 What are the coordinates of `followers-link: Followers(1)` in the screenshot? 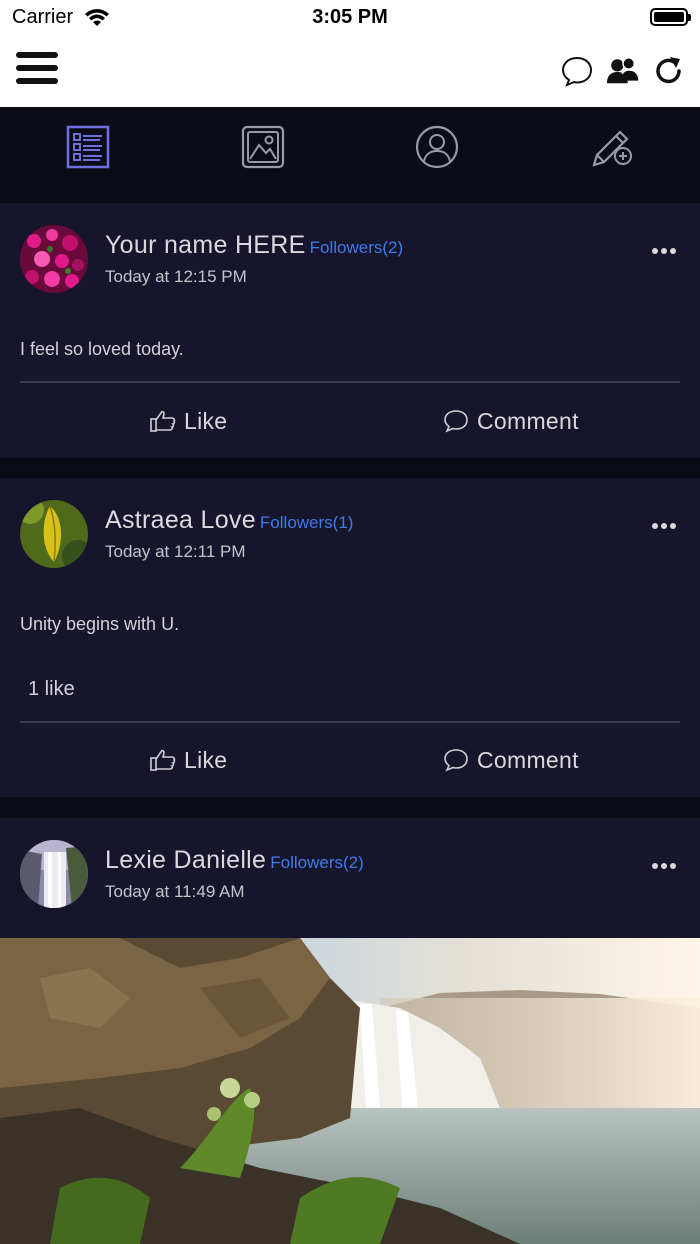 It's located at (307, 522).